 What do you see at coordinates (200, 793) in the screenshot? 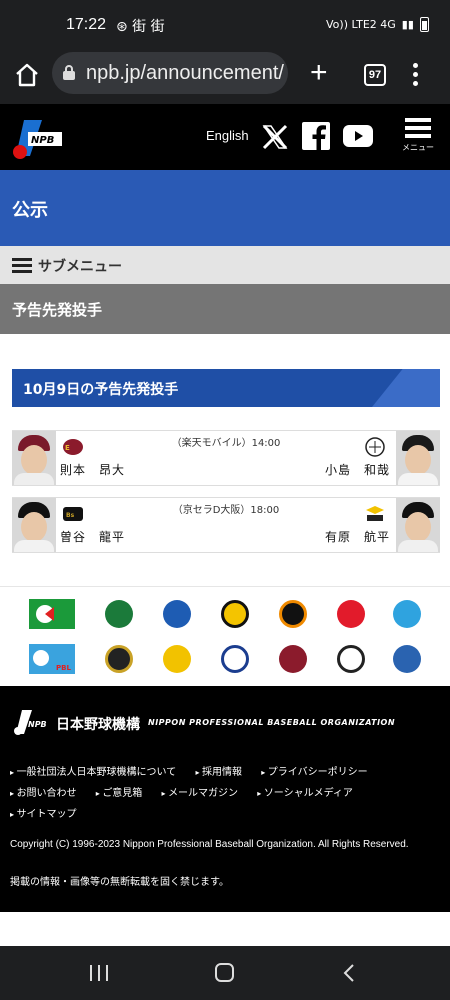
I see `footer-link-newsletter: メールマガジン` at bounding box center [200, 793].